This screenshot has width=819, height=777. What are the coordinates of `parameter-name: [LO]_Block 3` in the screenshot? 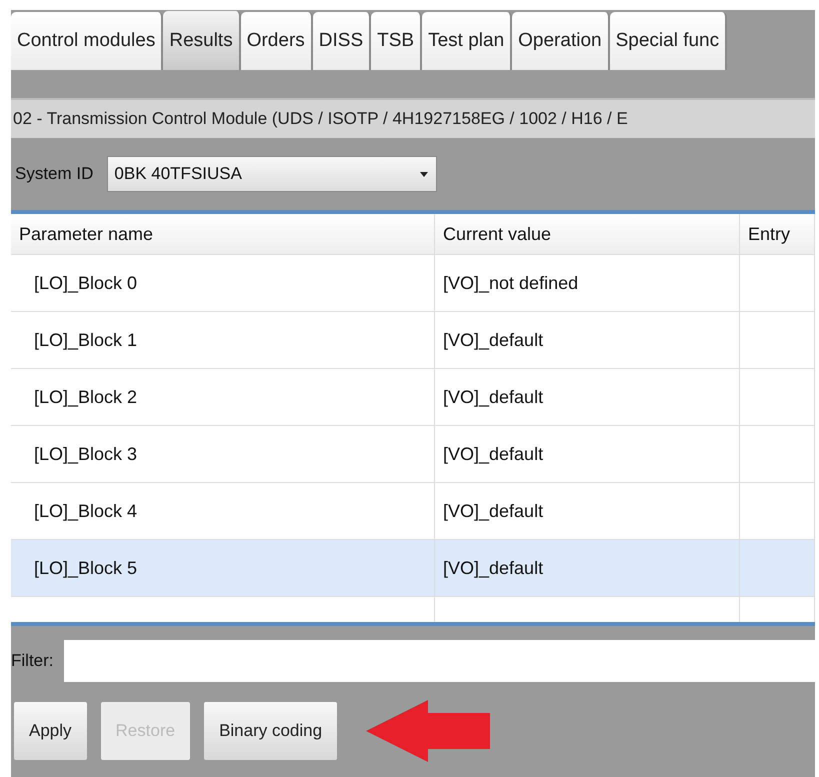 It's located at (223, 454).